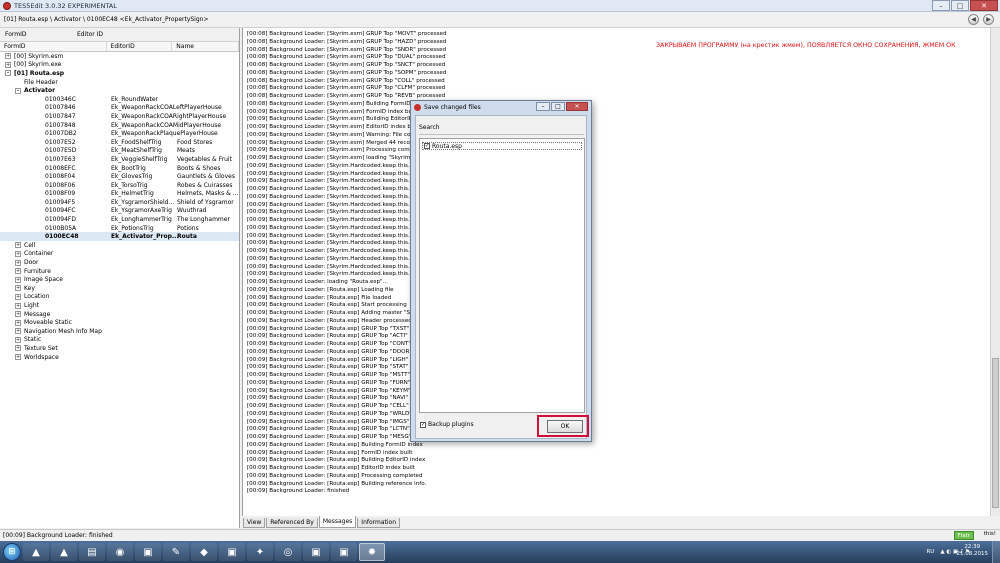 This screenshot has width=1000, height=563. Describe the element at coordinates (119, 142) in the screenshot. I see `tree-row: 01007E52 Ek_FoodShelfTrig Food Stores` at that location.